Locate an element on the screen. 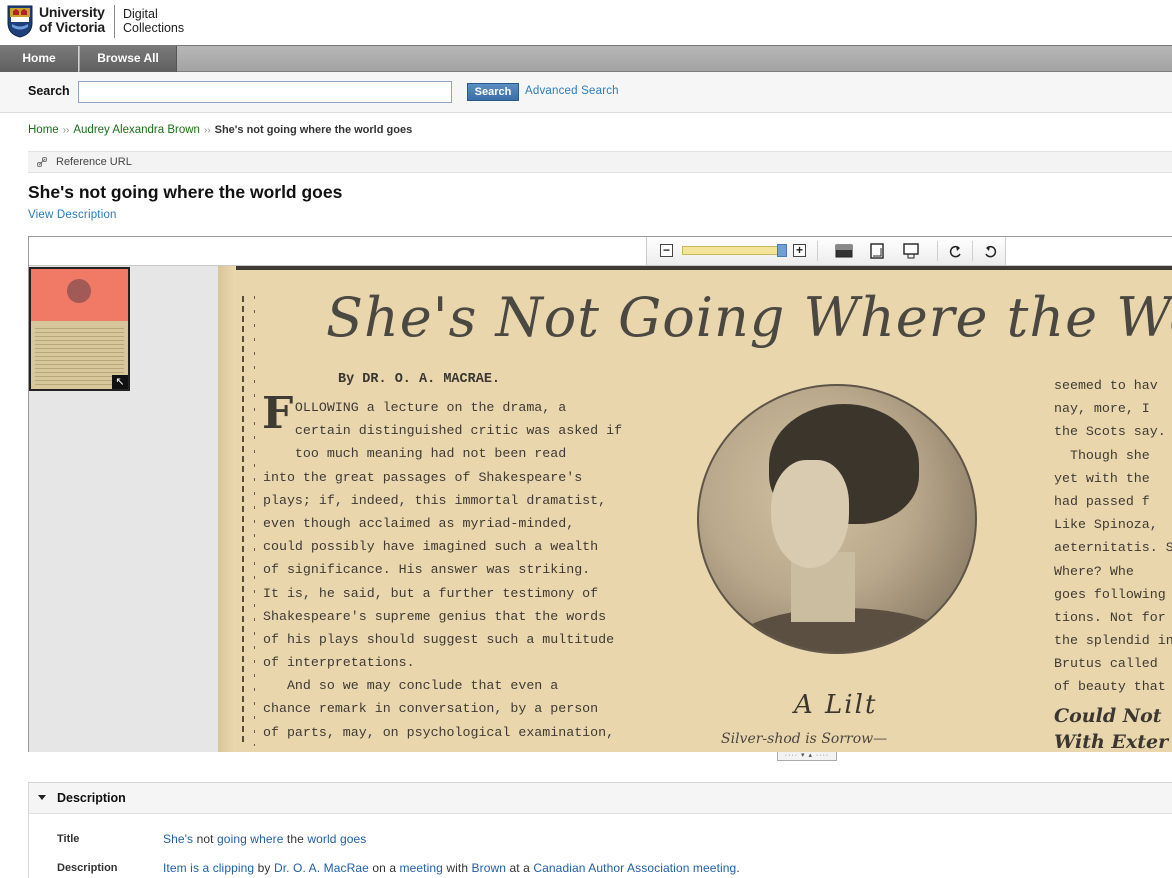 The image size is (1172, 878). fit-window-icon is located at coordinates (844, 251).